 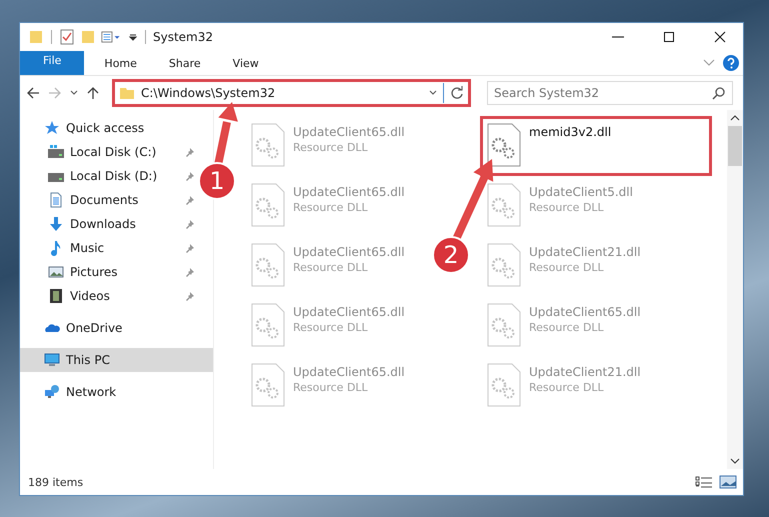 I want to click on nav-item: Documents, so click(x=107, y=200).